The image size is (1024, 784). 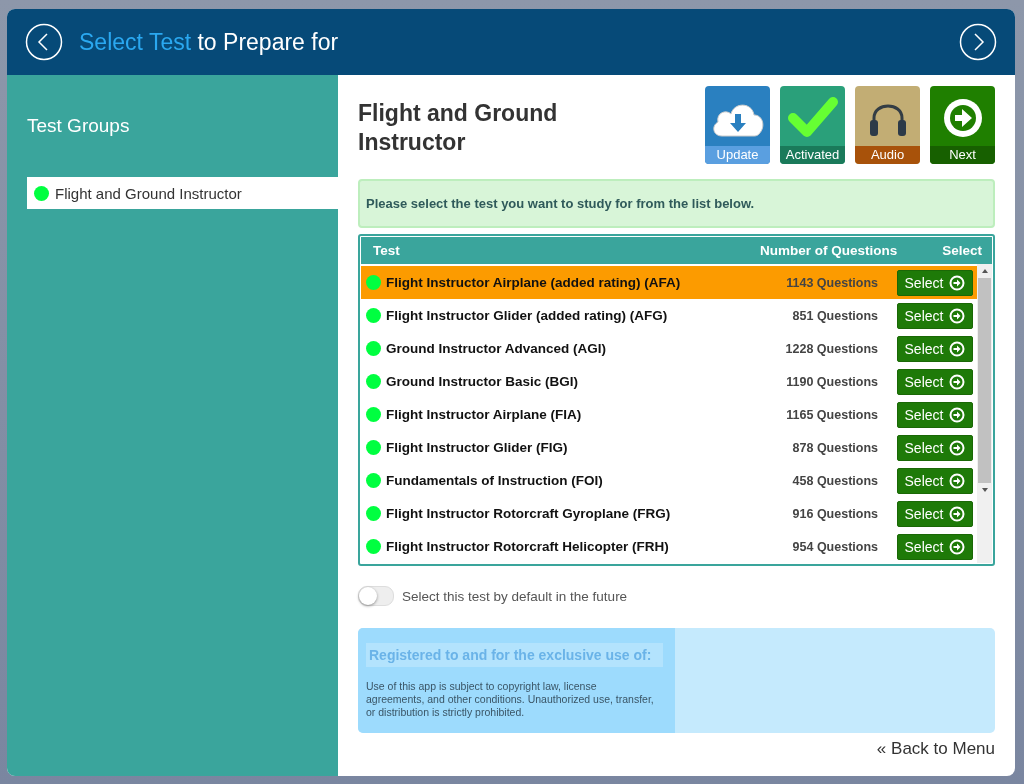 I want to click on back-icon, so click(x=44, y=42).